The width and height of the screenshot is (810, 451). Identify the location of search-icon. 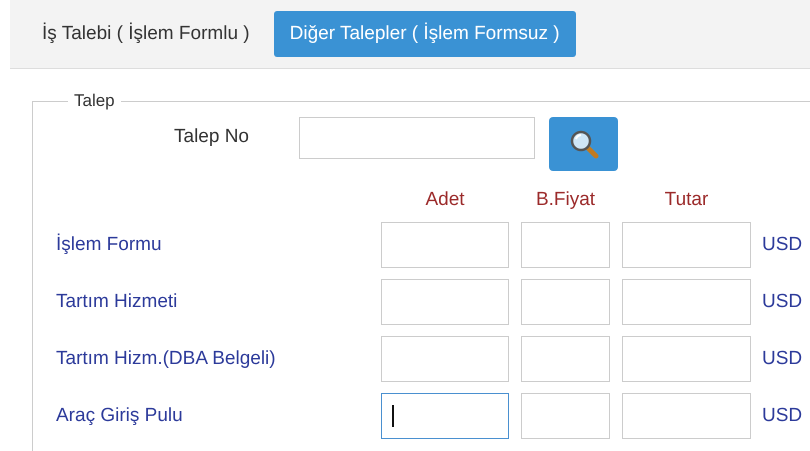
(583, 144).